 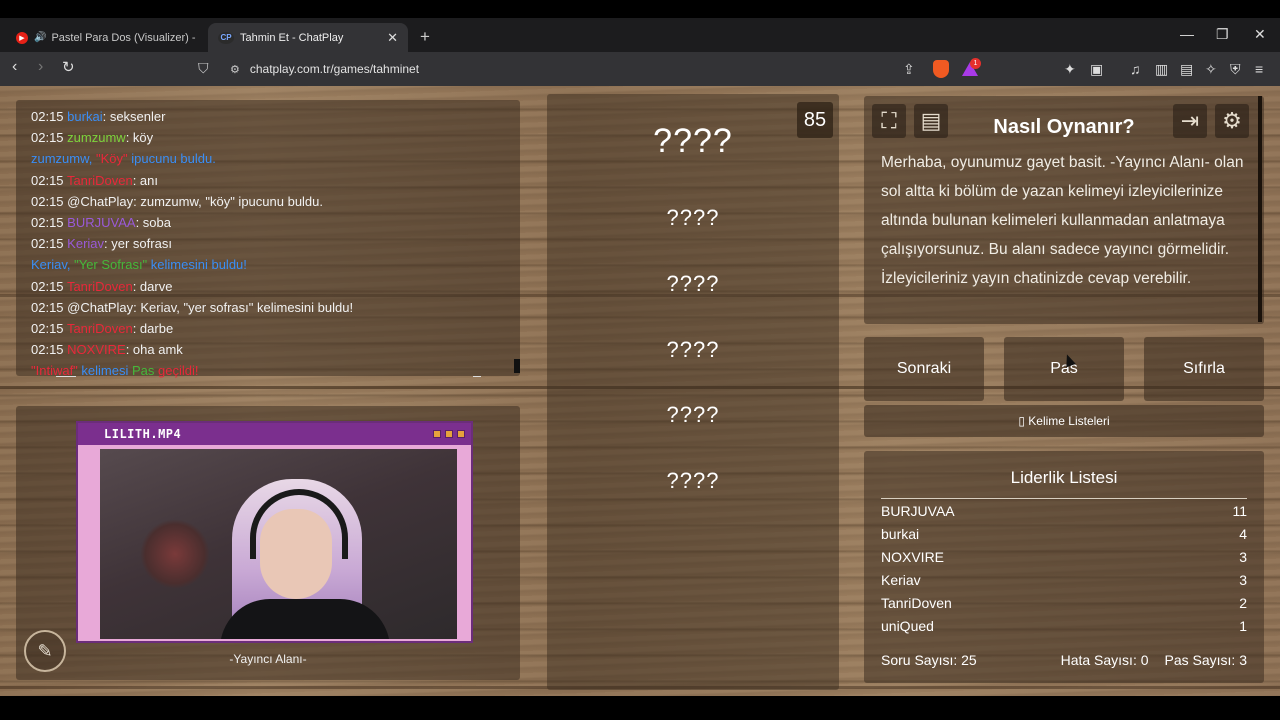 I want to click on tab-chatplay: CP Tahmin Et - ChatPlay ✕, so click(x=308, y=37).